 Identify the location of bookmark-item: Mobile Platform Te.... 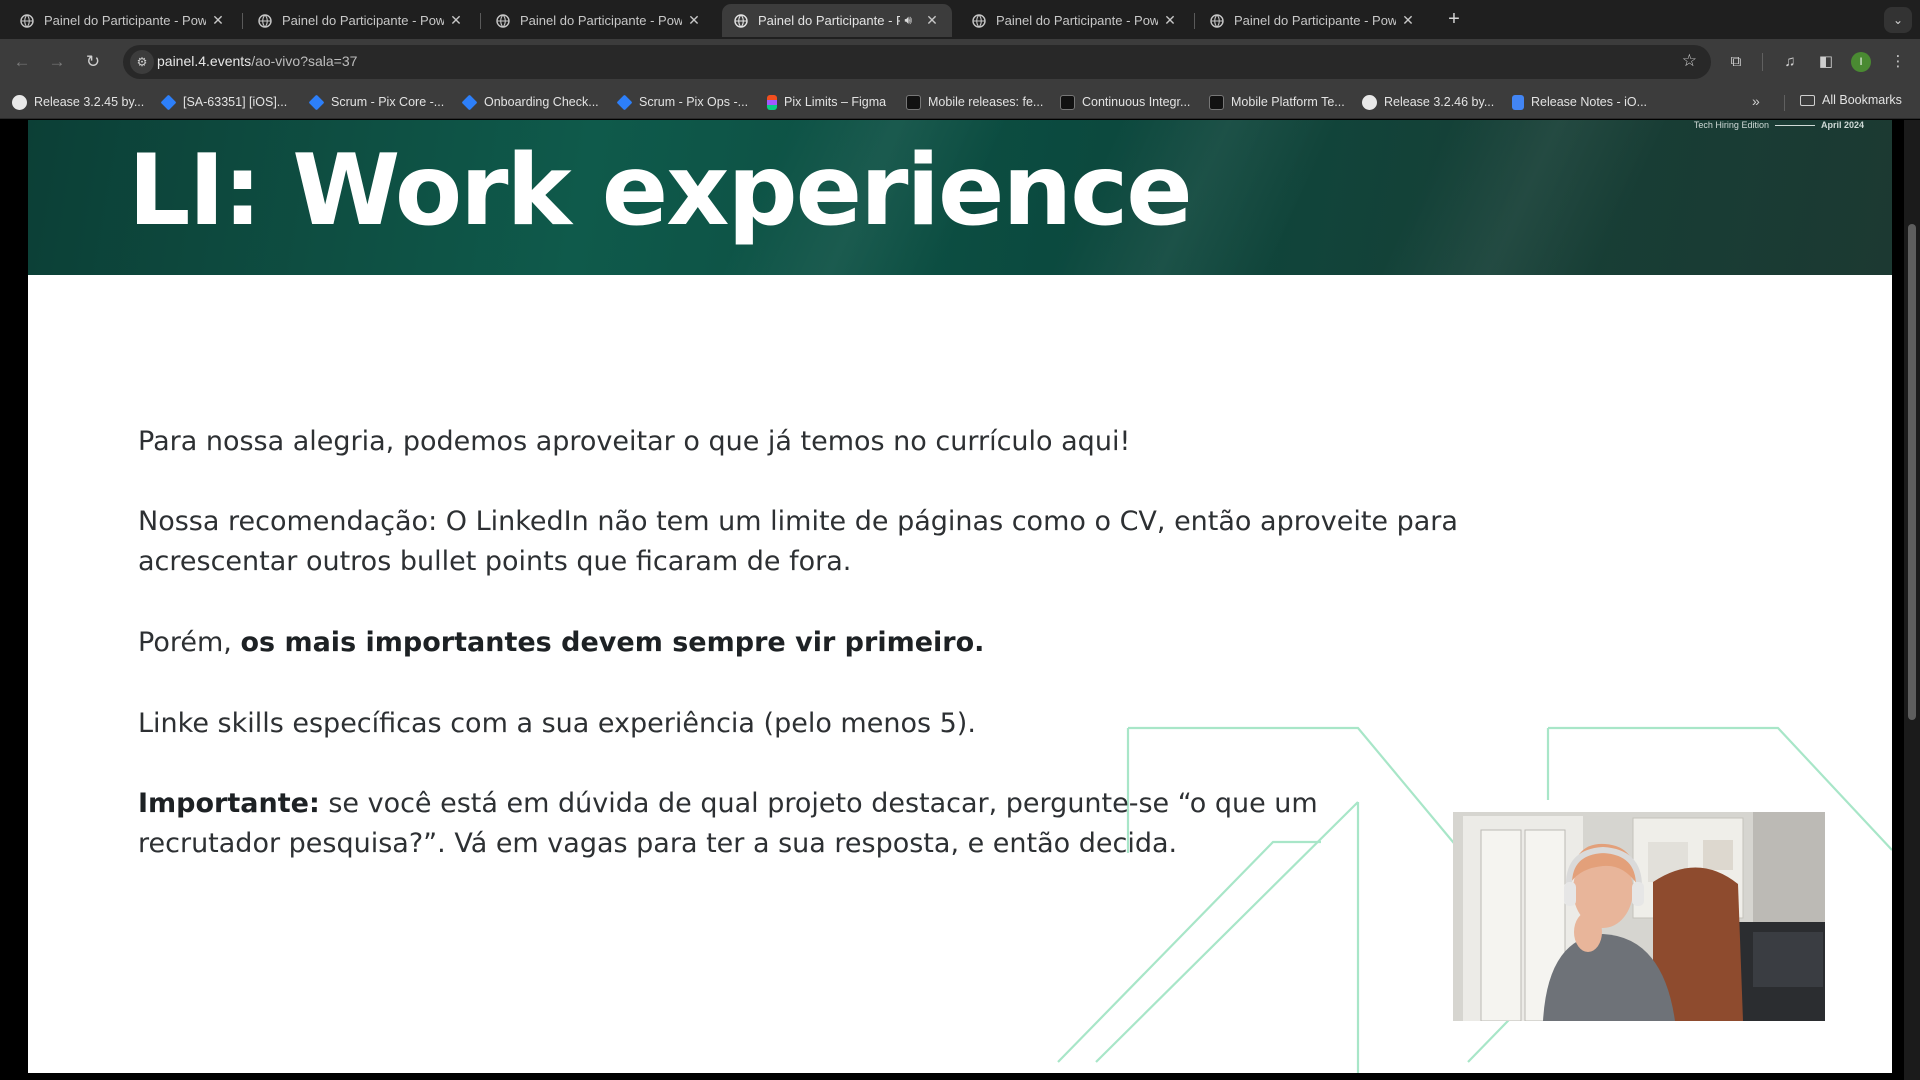
(1277, 102).